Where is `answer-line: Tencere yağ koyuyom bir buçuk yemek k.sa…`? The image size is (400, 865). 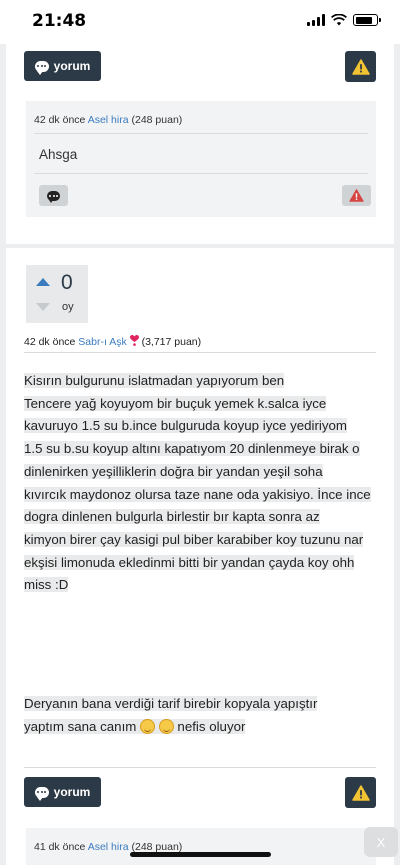 answer-line: Tencere yağ koyuyom bir buçuk yemek k.sa… is located at coordinates (175, 403).